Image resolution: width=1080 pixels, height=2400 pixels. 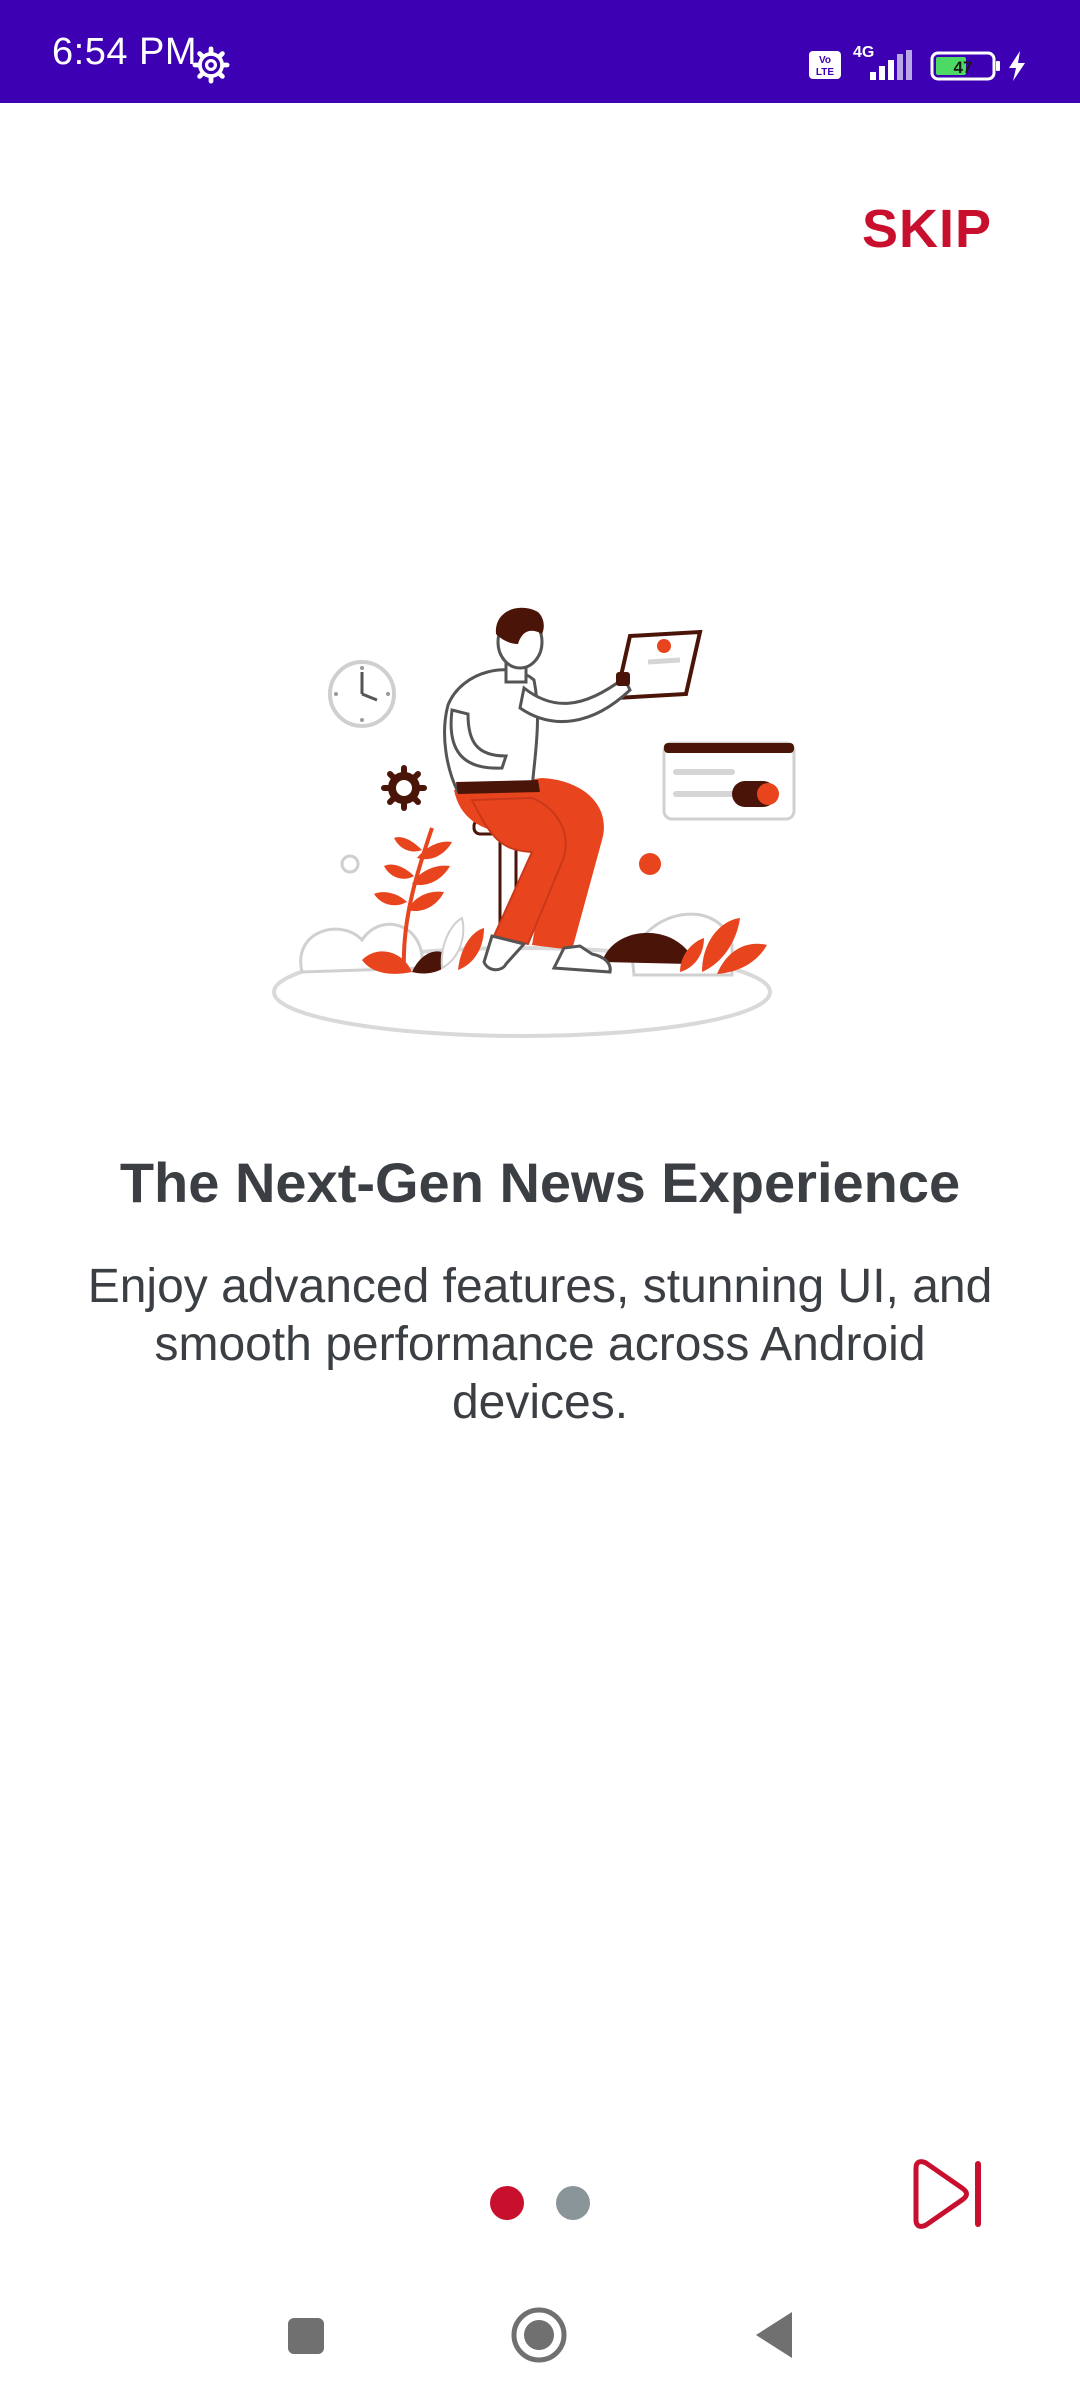 I want to click on volte-icon: Vo LTE, so click(x=825, y=65).